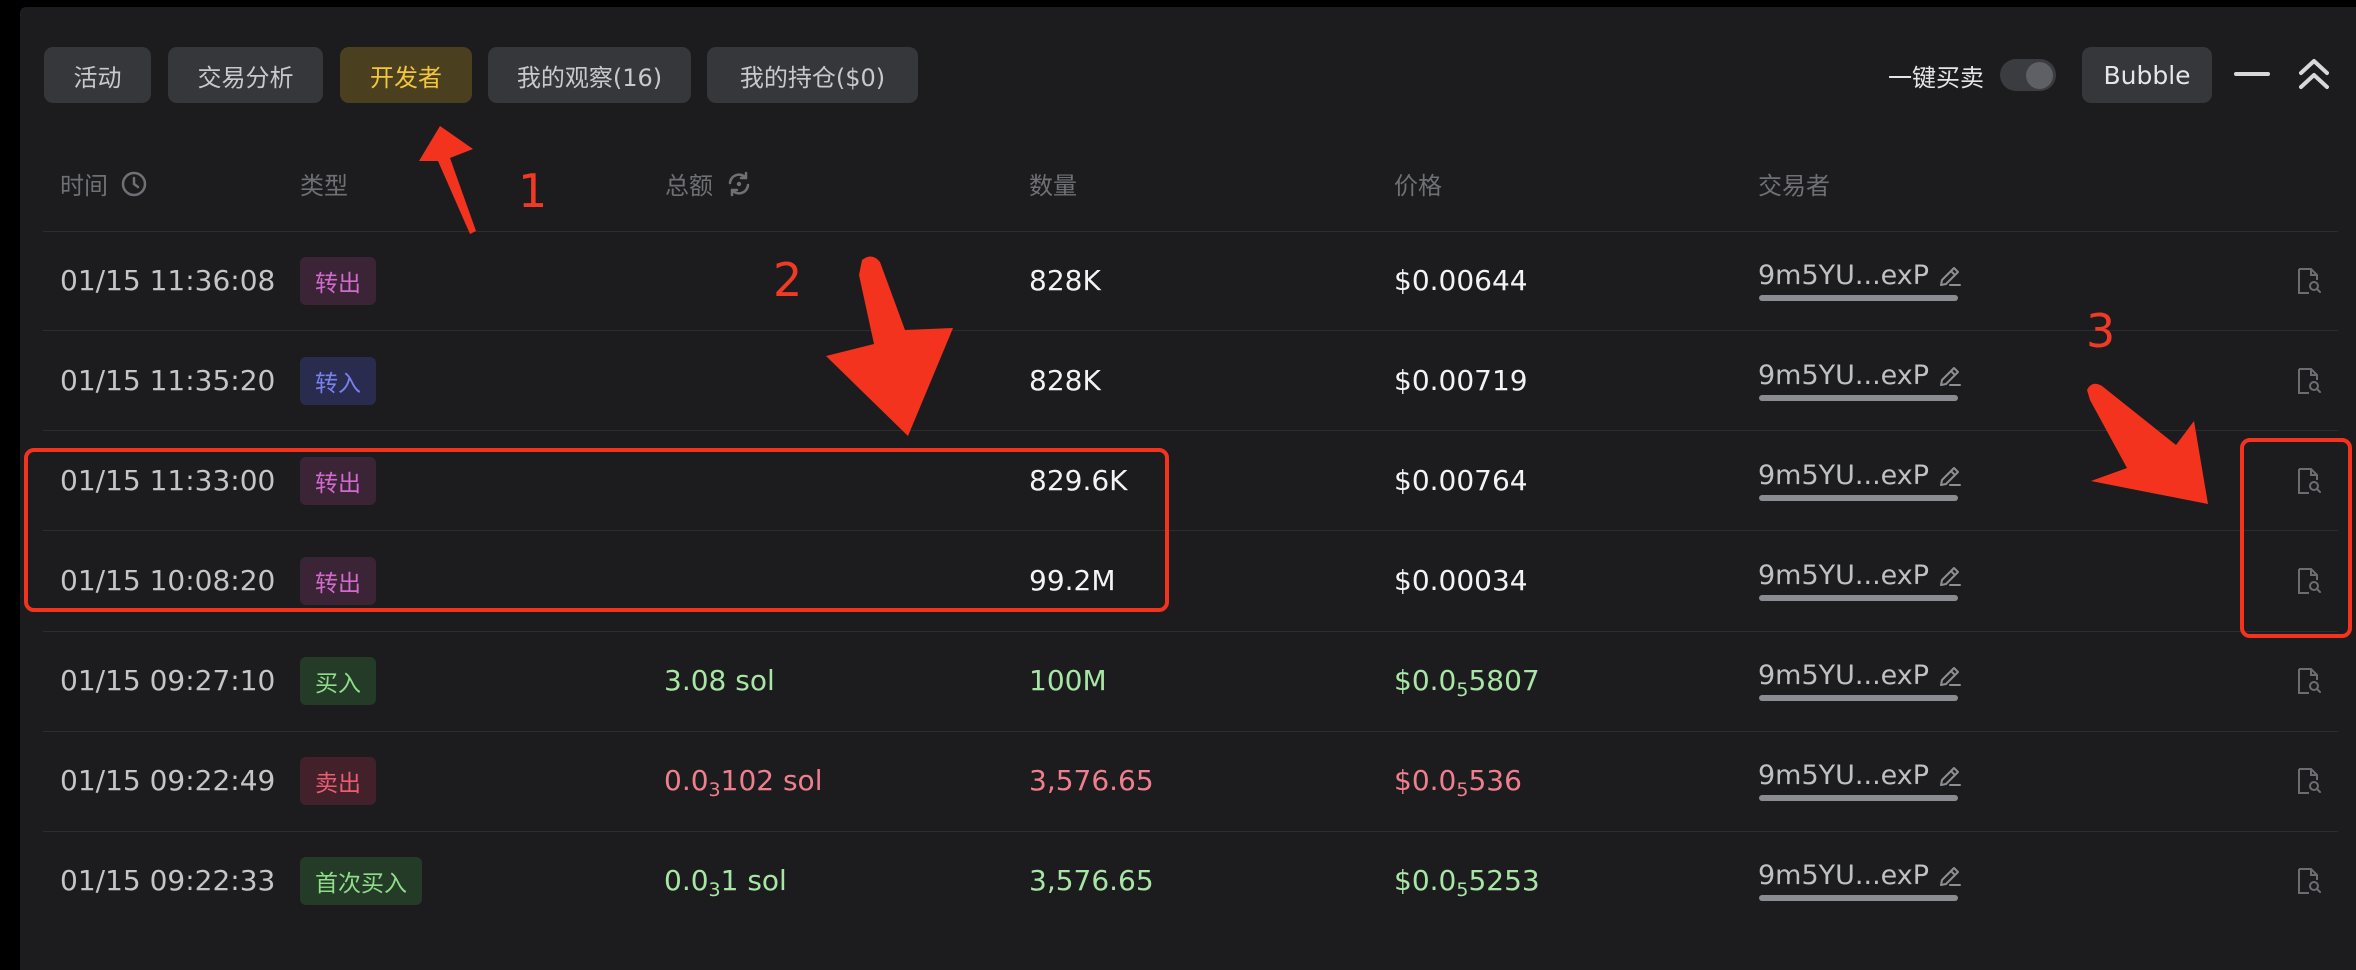 Image resolution: width=2356 pixels, height=970 pixels. I want to click on column-header-type: 类型, so click(324, 186).